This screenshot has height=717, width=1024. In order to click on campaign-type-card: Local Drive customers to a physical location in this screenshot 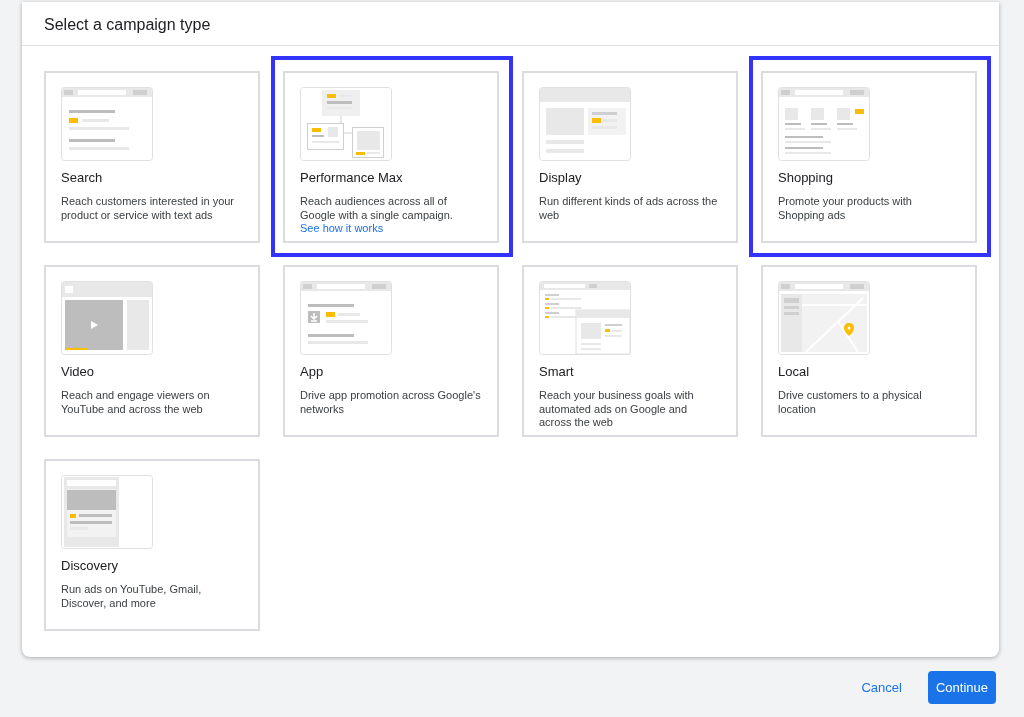, I will do `click(869, 351)`.